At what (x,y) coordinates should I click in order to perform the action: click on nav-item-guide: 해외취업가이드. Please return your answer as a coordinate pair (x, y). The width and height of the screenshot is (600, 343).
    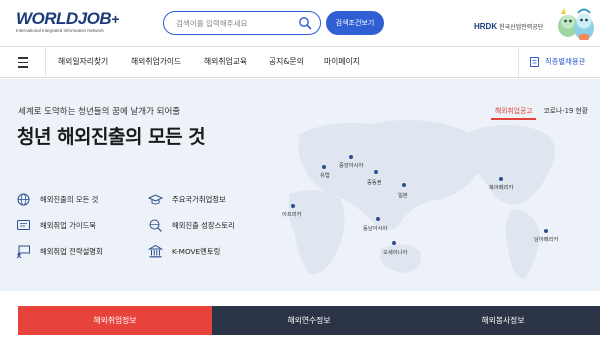
    Looking at the image, I should click on (156, 62).